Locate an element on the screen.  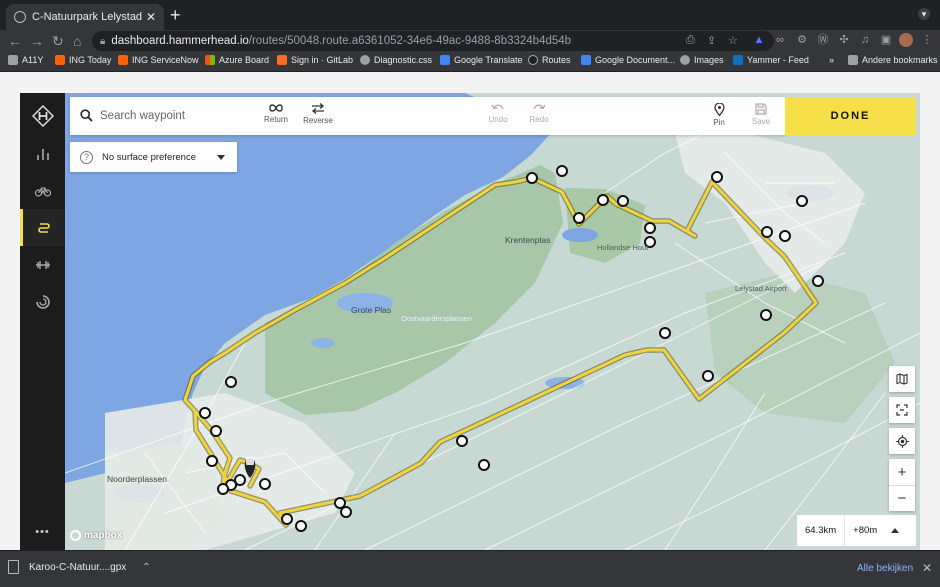
return-button: Return is located at coordinates (276, 113).